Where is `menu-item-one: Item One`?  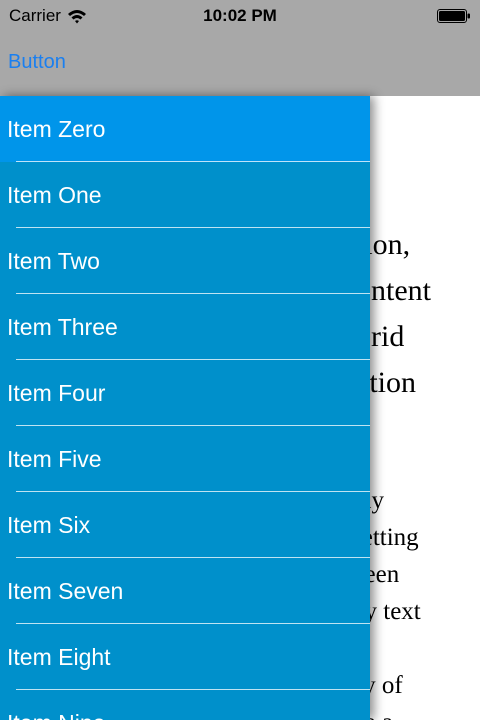
menu-item-one: Item One is located at coordinates (185, 195).